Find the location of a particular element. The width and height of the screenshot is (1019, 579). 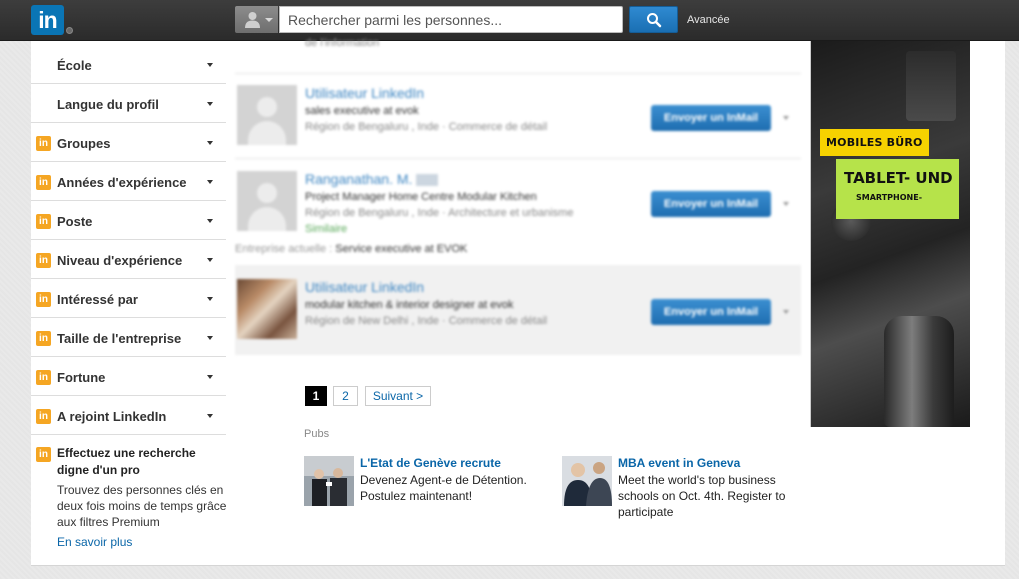

facet-annees-experience: in Années d'expérience is located at coordinates (128, 181).